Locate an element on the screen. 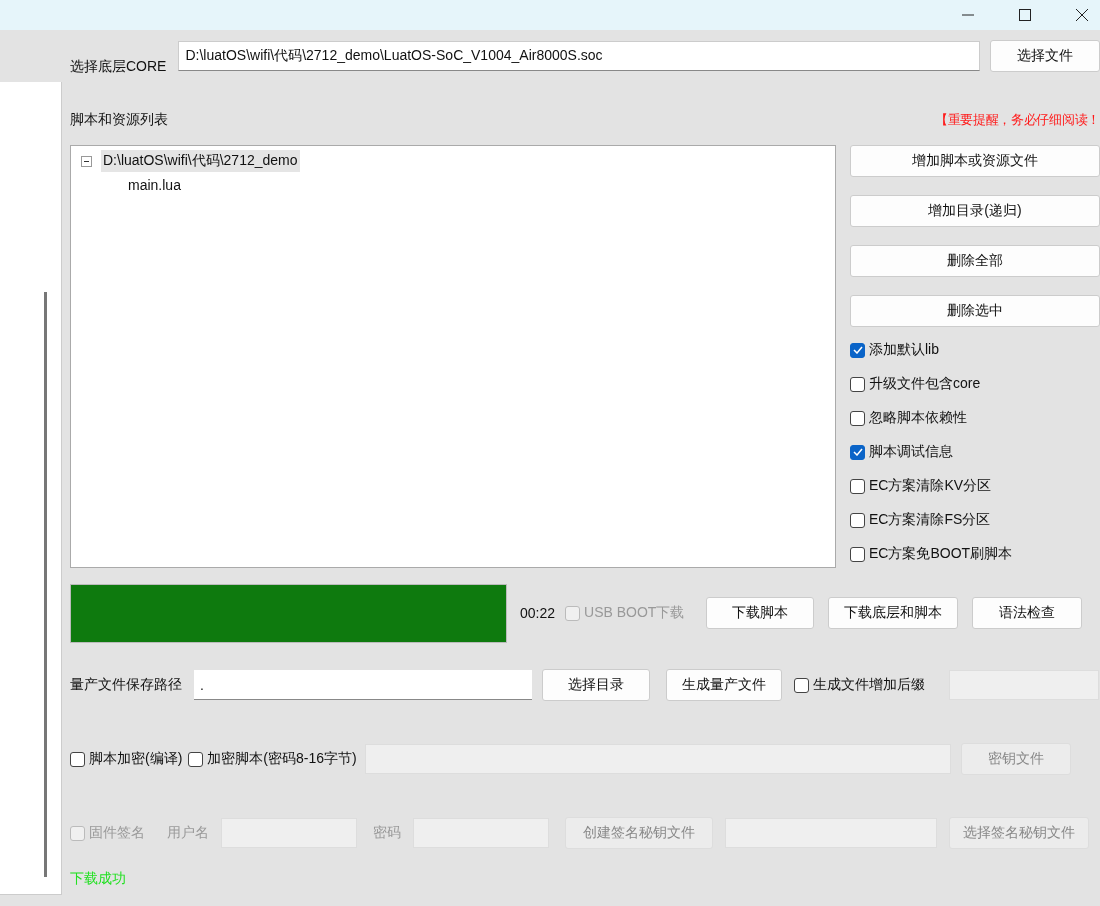 This screenshot has width=1100, height=906. elapsed-time: 00:22 is located at coordinates (538, 613).